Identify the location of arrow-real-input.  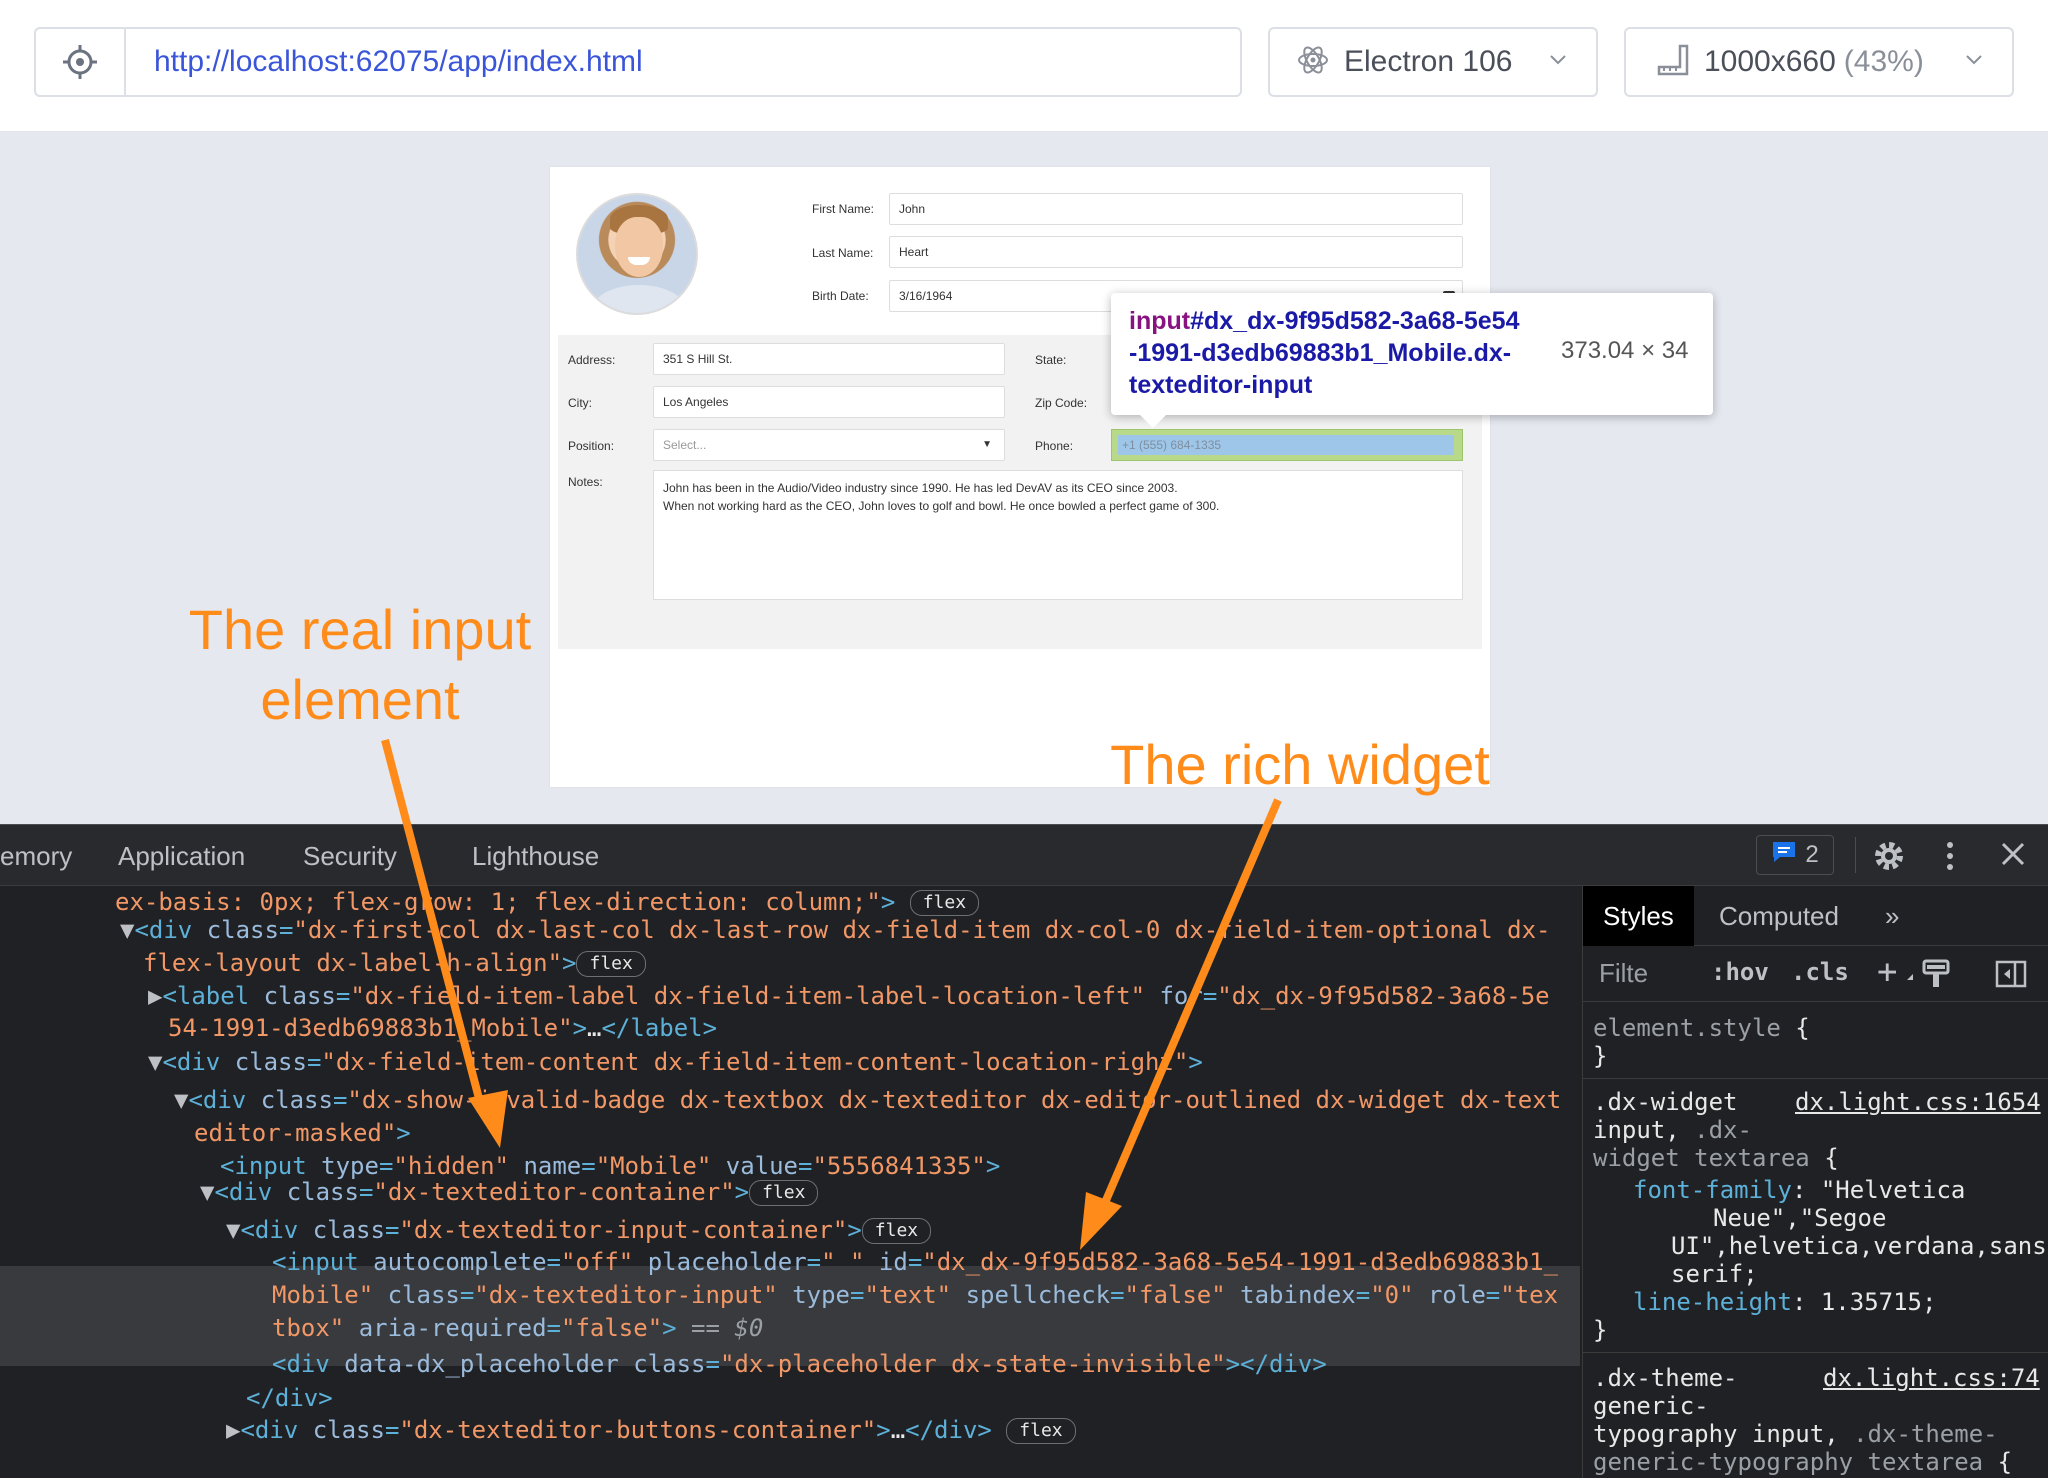
(433, 925).